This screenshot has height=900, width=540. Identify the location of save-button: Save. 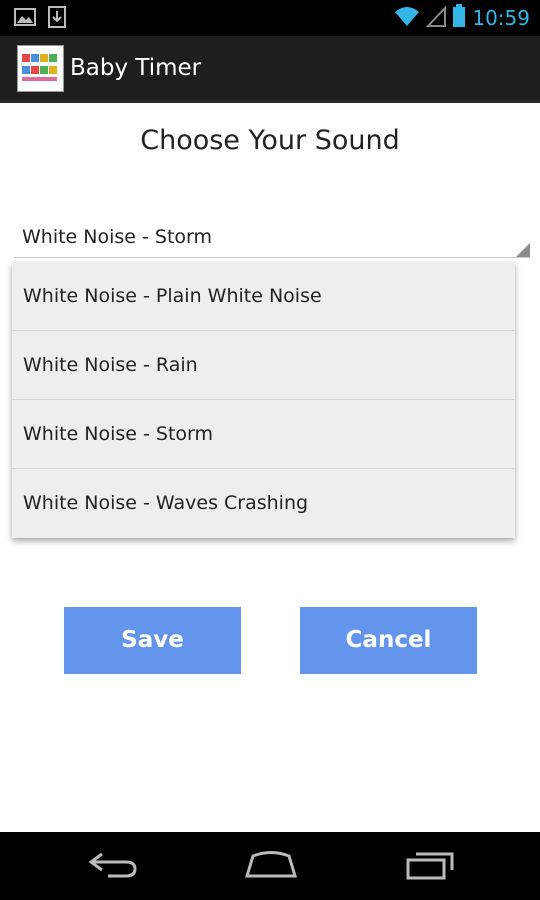
(152, 640).